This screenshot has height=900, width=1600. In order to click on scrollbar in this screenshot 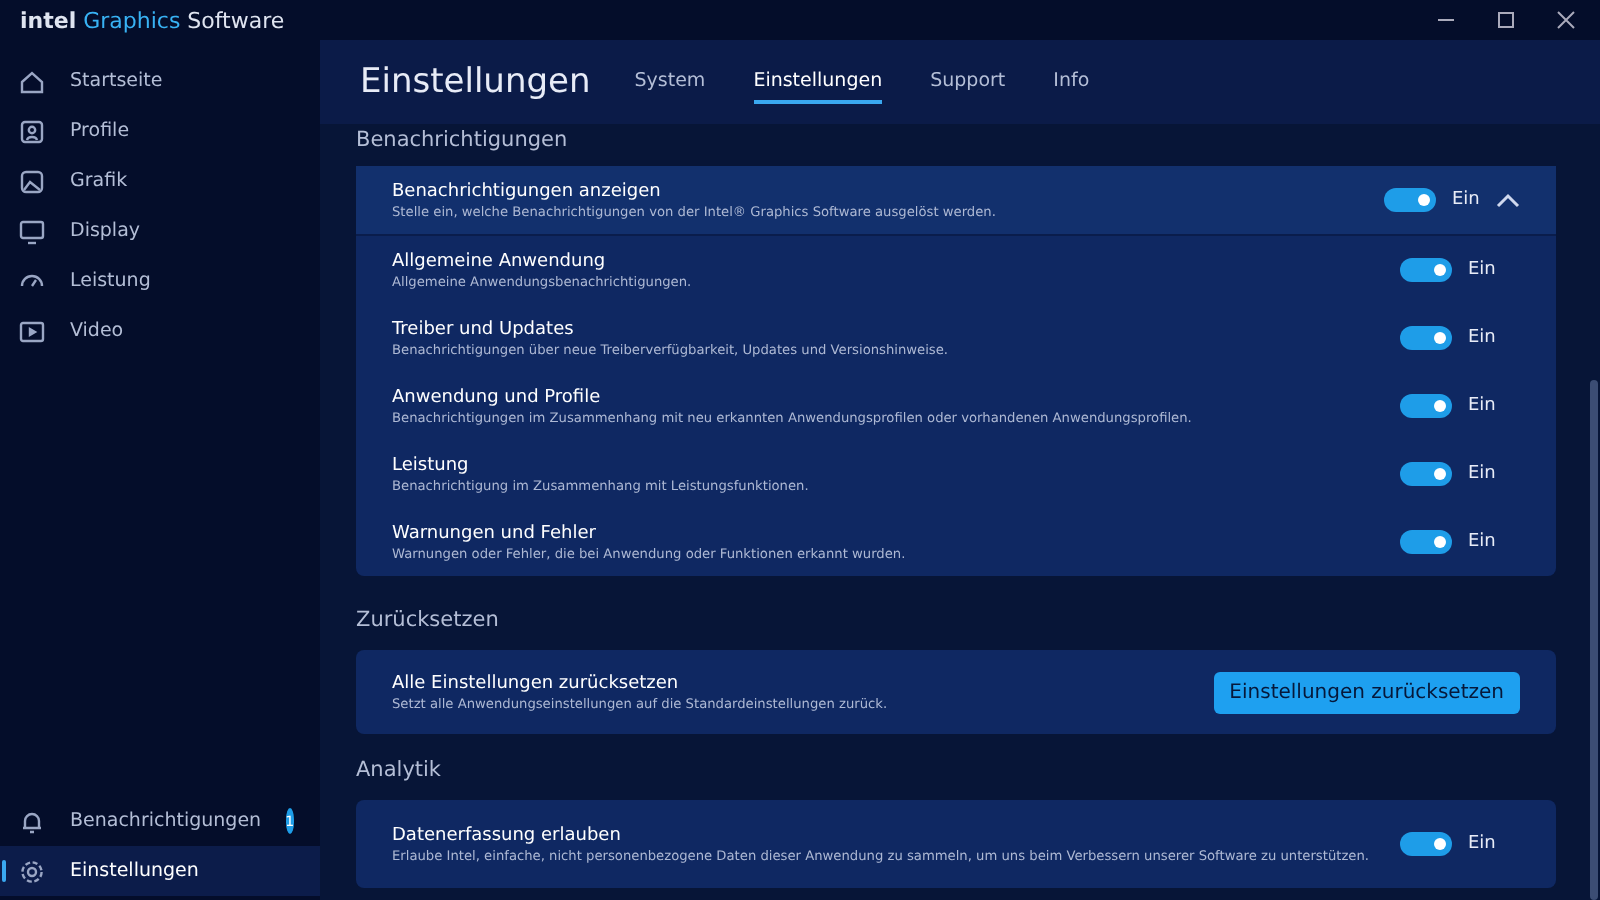, I will do `click(1594, 640)`.